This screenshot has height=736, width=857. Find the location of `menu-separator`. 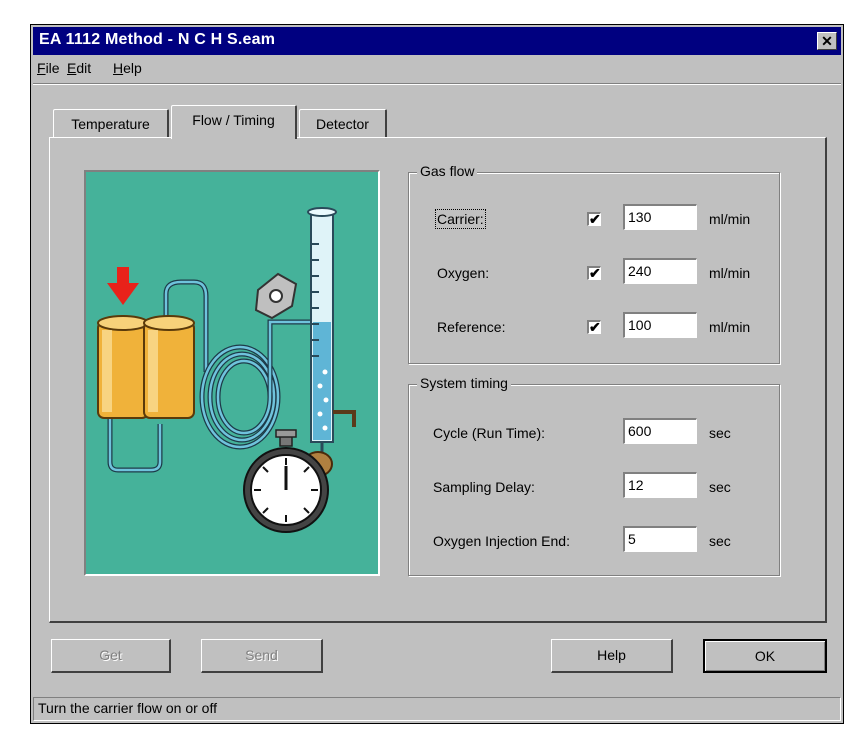

menu-separator is located at coordinates (437, 84).